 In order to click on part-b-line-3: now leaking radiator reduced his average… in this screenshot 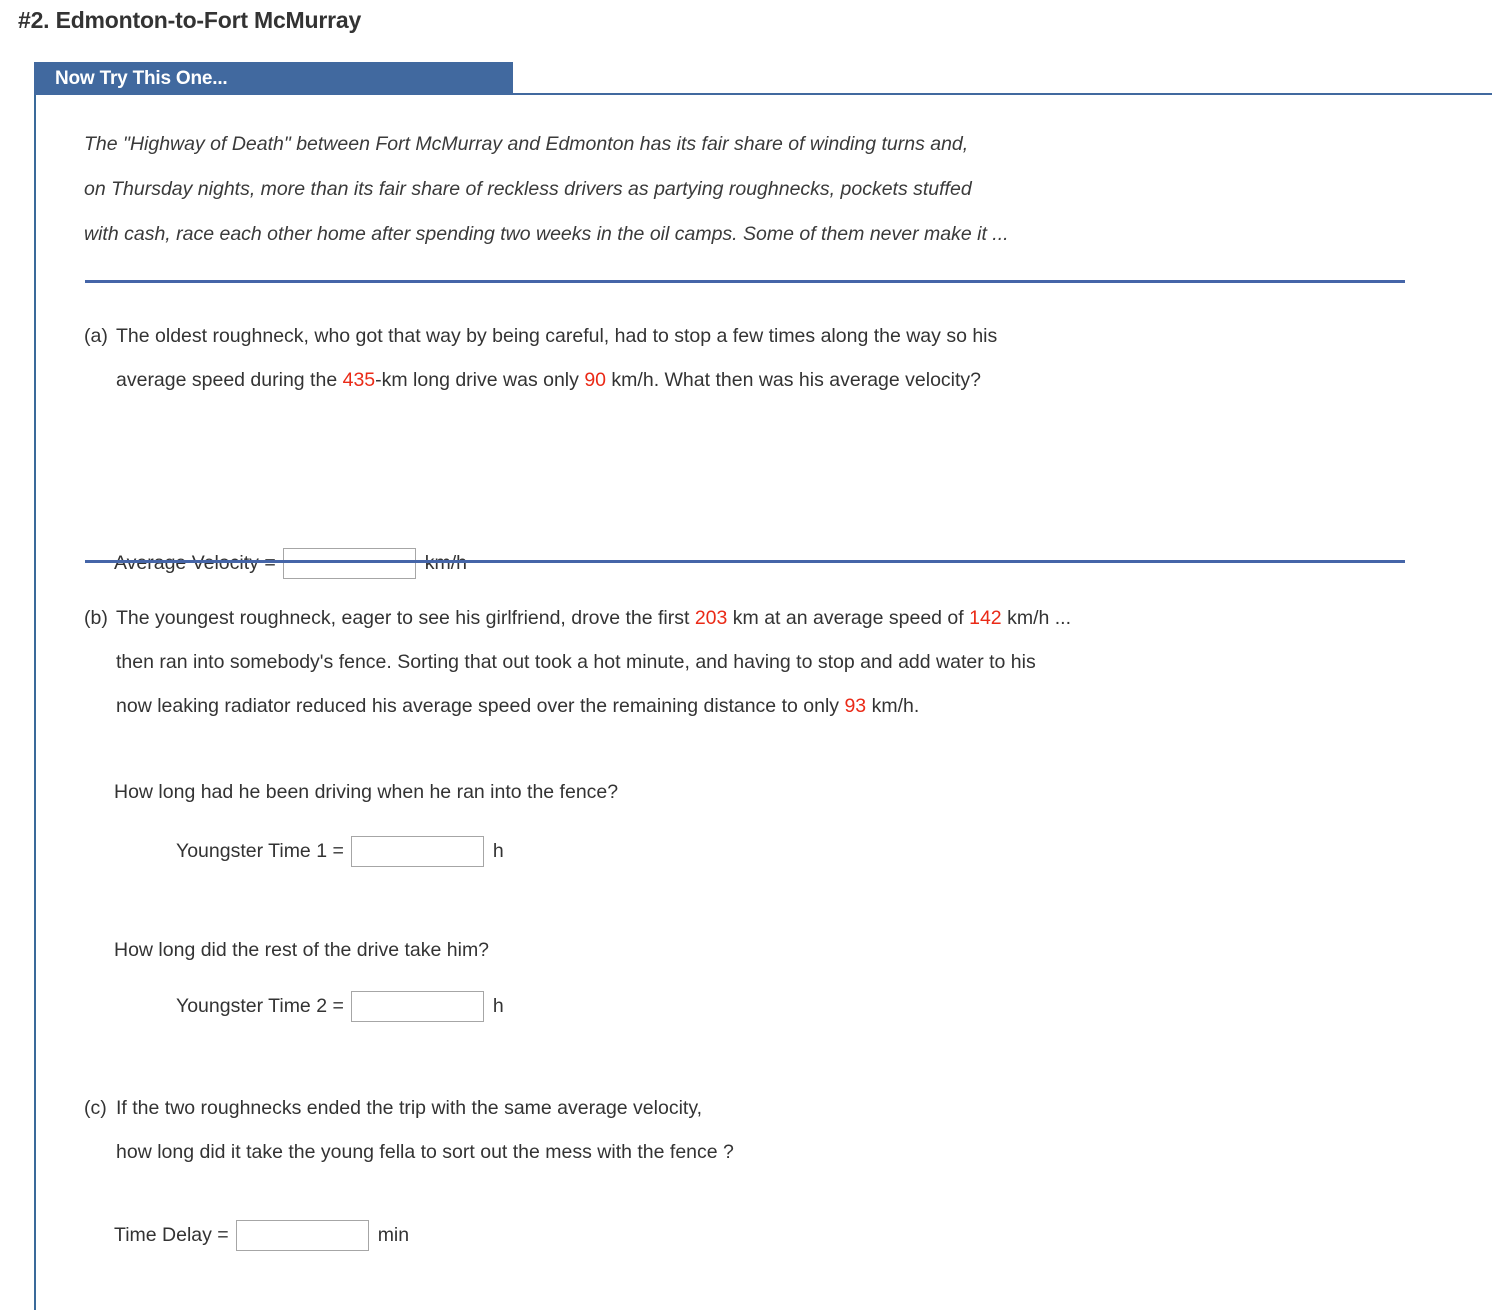, I will do `click(577, 706)`.